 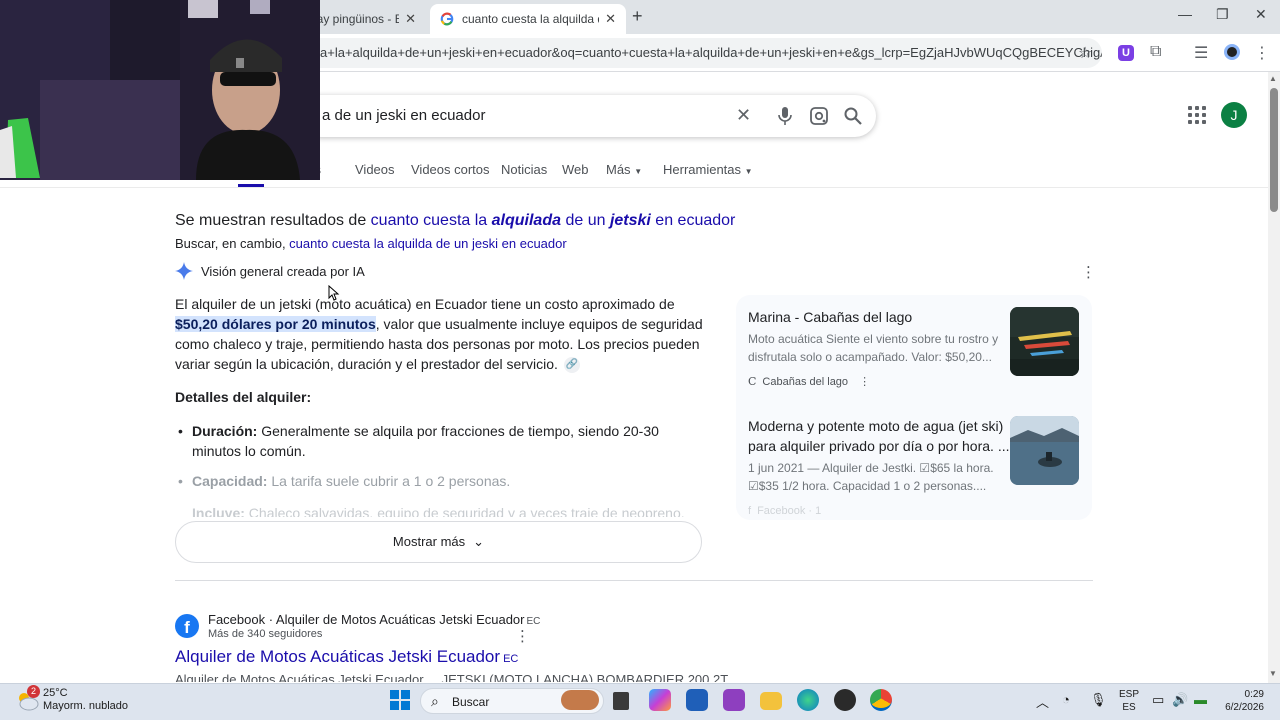 What do you see at coordinates (55, 693) in the screenshot?
I see `weather-temperature: 25°C` at bounding box center [55, 693].